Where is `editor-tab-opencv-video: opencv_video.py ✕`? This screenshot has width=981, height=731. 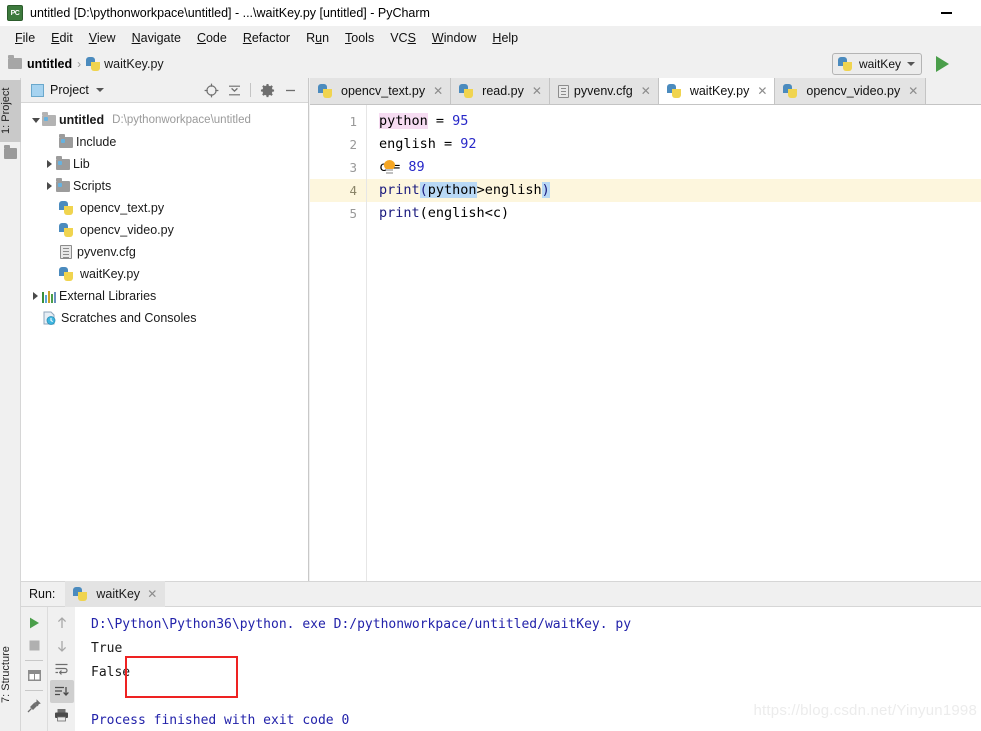
editor-tab-opencv-video: opencv_video.py ✕ is located at coordinates (851, 91).